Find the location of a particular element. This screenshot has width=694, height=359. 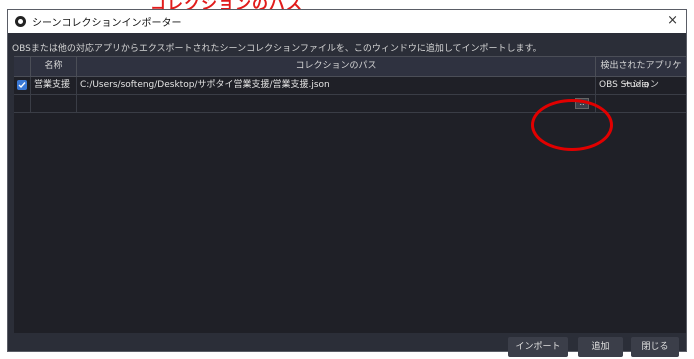

row-checkbox is located at coordinates (22, 85).